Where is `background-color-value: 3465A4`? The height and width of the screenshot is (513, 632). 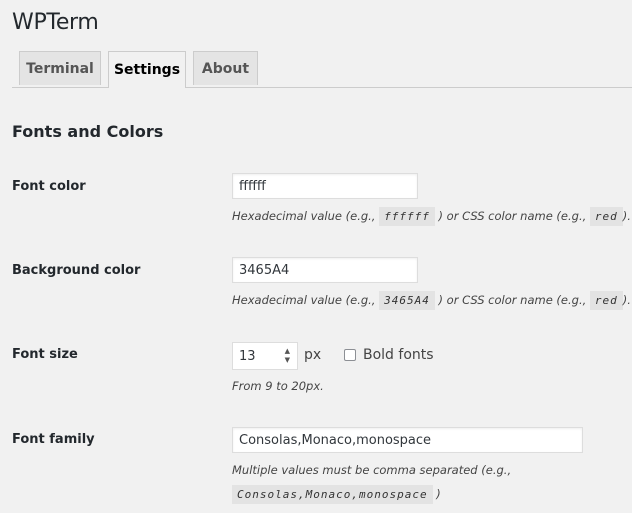 background-color-value: 3465A4 is located at coordinates (264, 270).